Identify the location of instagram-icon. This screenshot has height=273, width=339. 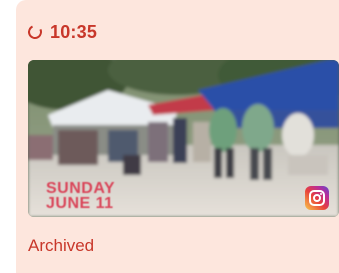
(317, 198).